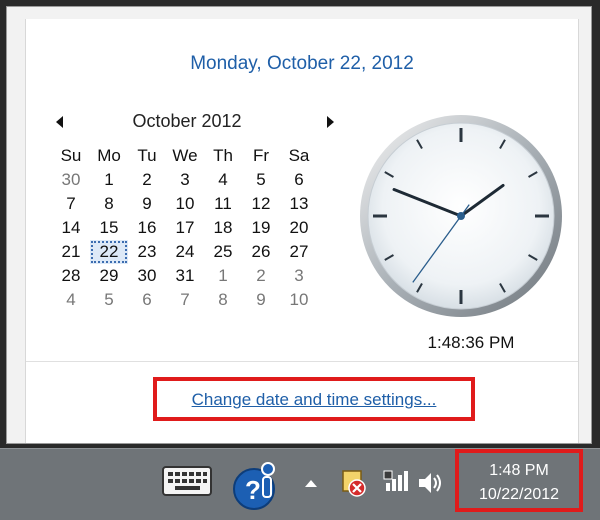 The width and height of the screenshot is (600, 520). What do you see at coordinates (261, 228) in the screenshot?
I see `calendar-day: 19` at bounding box center [261, 228].